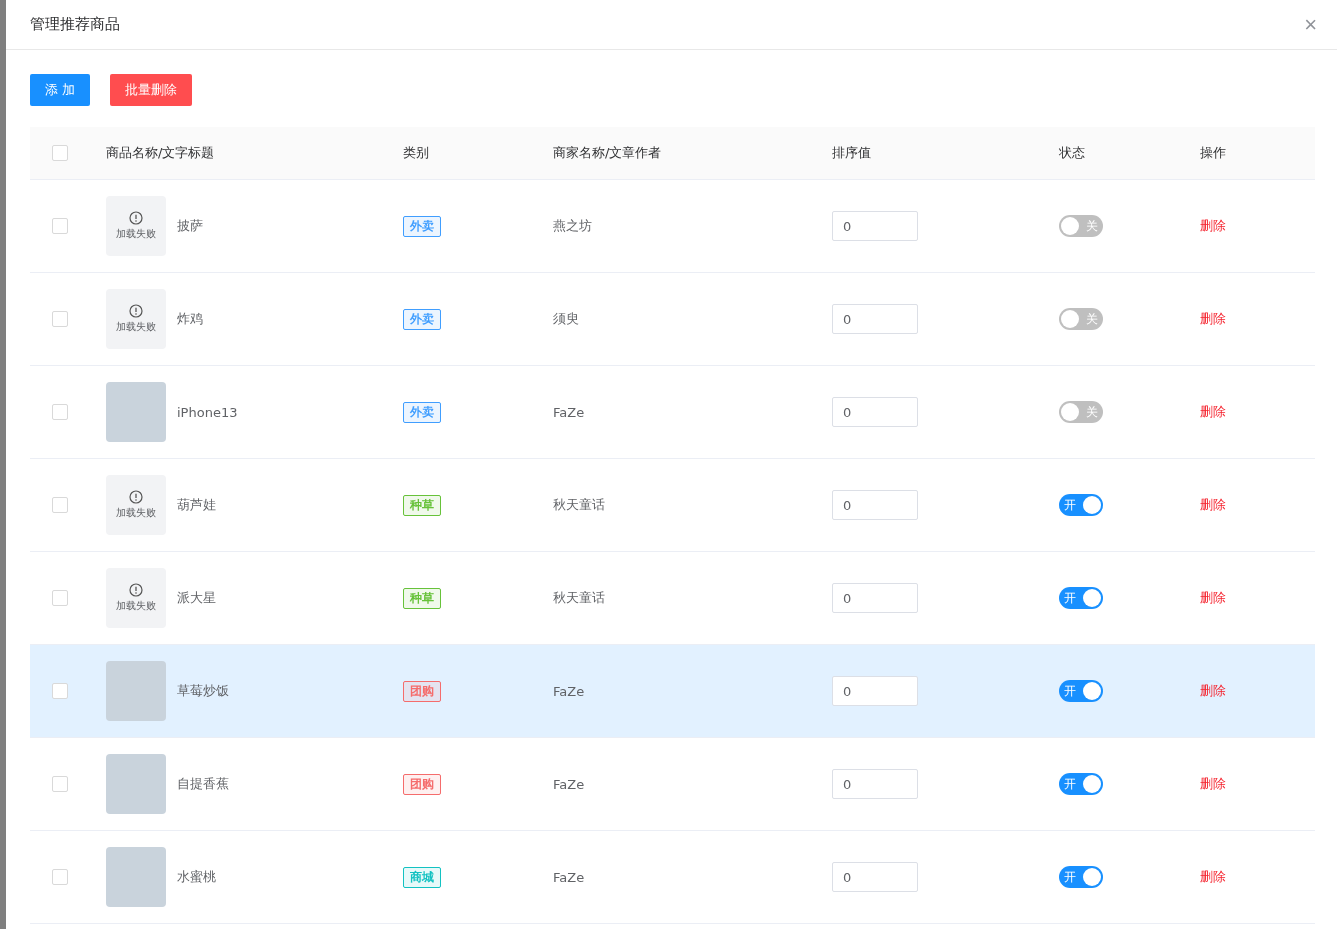 This screenshot has width=1337, height=929. I want to click on column-header: 类别, so click(416, 153).